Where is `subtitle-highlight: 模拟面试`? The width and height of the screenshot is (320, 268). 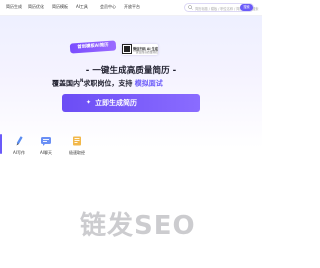
subtitle-highlight: 模拟面试 is located at coordinates (148, 83).